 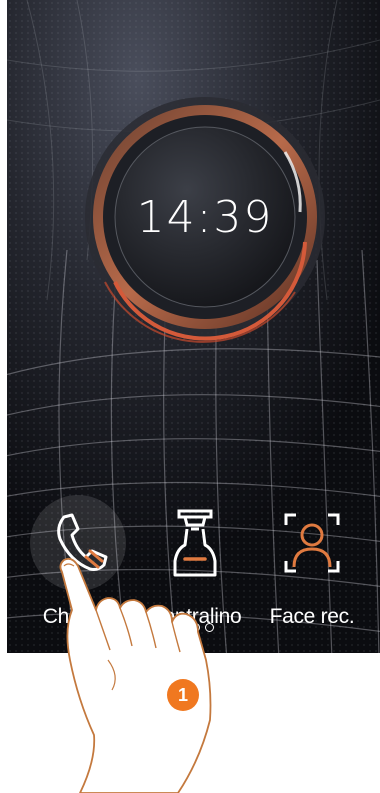 What do you see at coordinates (78, 616) in the screenshot?
I see `app-label: Chiama` at bounding box center [78, 616].